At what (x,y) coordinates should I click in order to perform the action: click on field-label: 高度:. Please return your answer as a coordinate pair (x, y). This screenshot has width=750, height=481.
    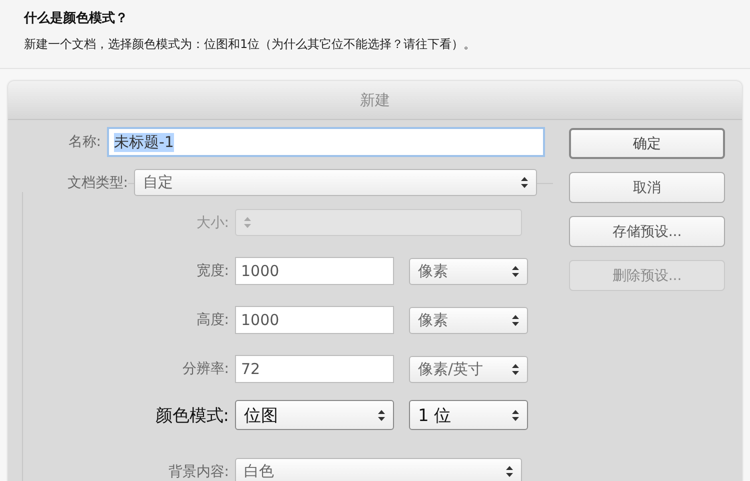
    Looking at the image, I should click on (212, 320).